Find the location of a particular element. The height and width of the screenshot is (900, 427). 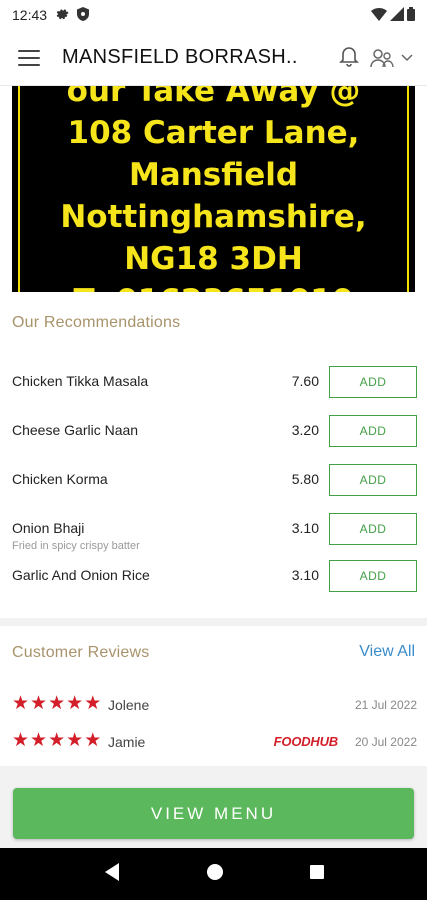

wifi-icon is located at coordinates (379, 15).